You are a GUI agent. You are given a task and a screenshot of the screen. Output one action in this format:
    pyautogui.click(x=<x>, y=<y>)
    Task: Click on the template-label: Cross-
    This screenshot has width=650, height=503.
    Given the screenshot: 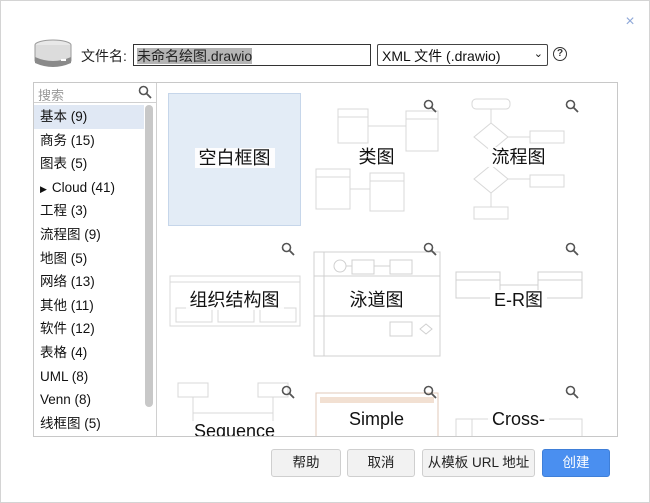 What is the action you would take?
    pyautogui.click(x=518, y=419)
    